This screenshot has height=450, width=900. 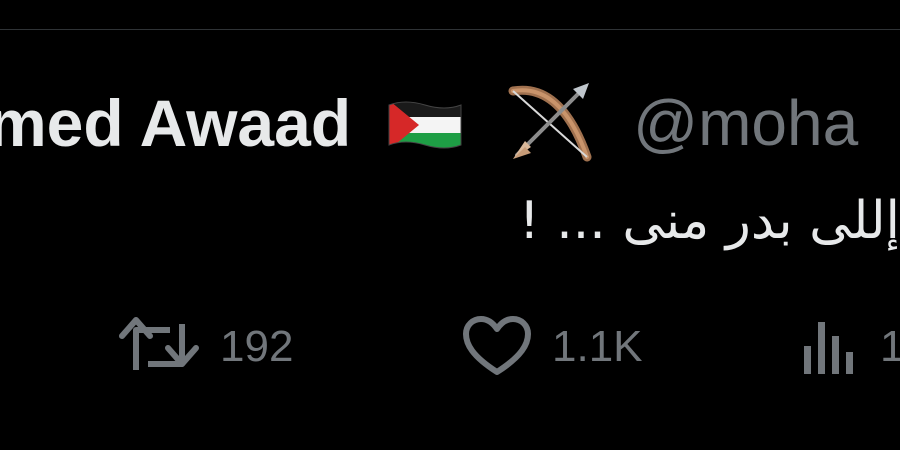 I want to click on bow-and-arrow-icon, so click(x=549, y=123).